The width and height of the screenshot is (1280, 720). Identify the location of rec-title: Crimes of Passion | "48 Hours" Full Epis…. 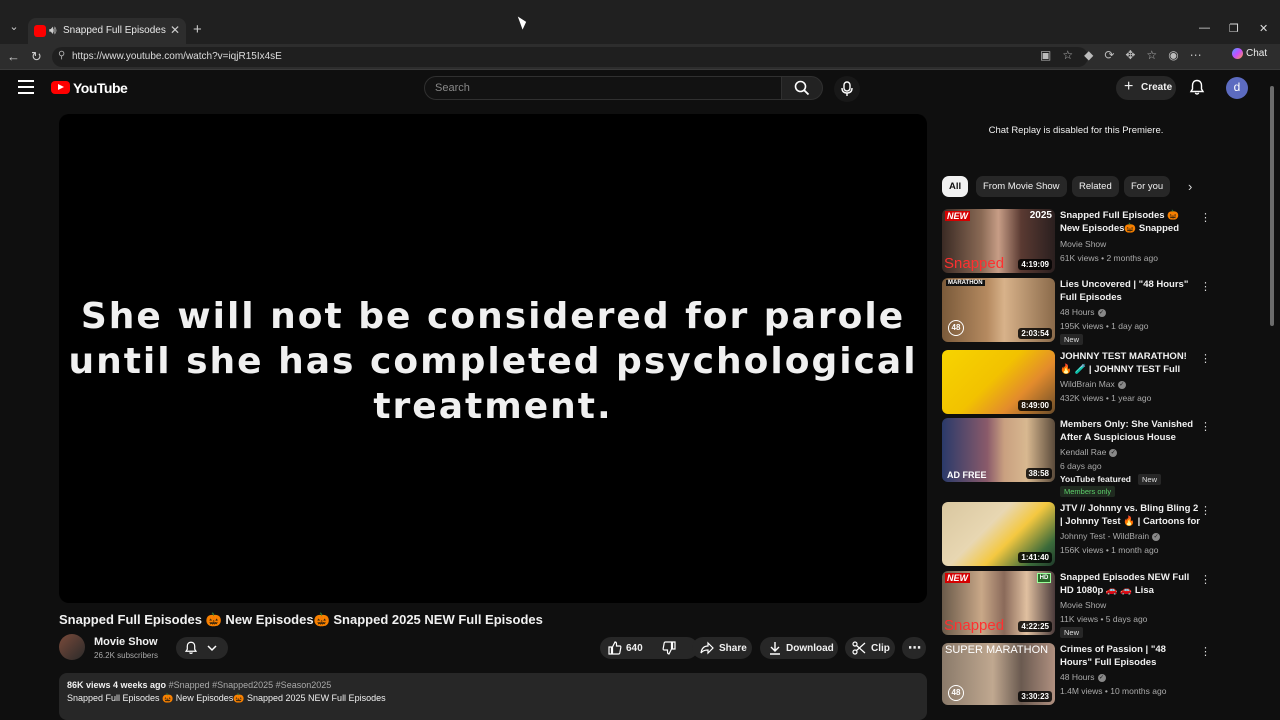
(1130, 656).